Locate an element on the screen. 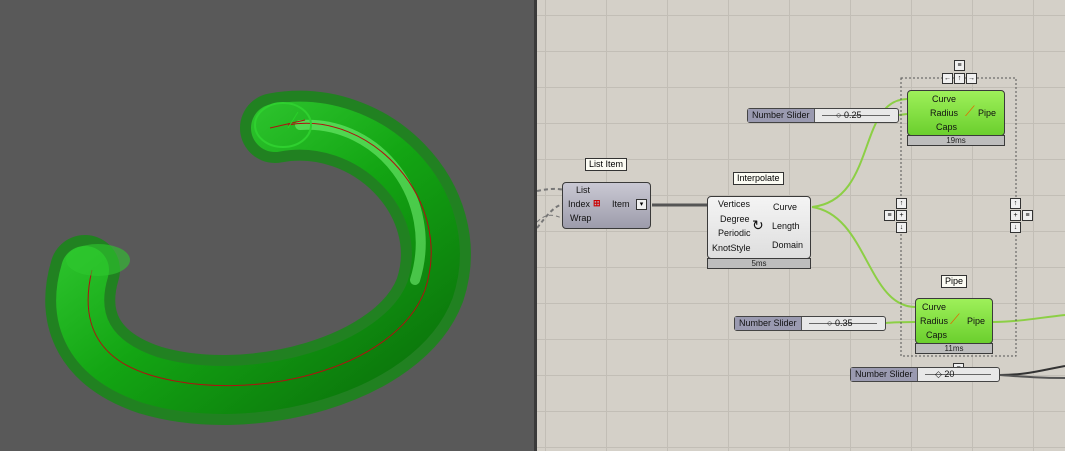 This screenshot has width=1065, height=451. pipe-top-icon: ⟋ is located at coordinates (970, 111).